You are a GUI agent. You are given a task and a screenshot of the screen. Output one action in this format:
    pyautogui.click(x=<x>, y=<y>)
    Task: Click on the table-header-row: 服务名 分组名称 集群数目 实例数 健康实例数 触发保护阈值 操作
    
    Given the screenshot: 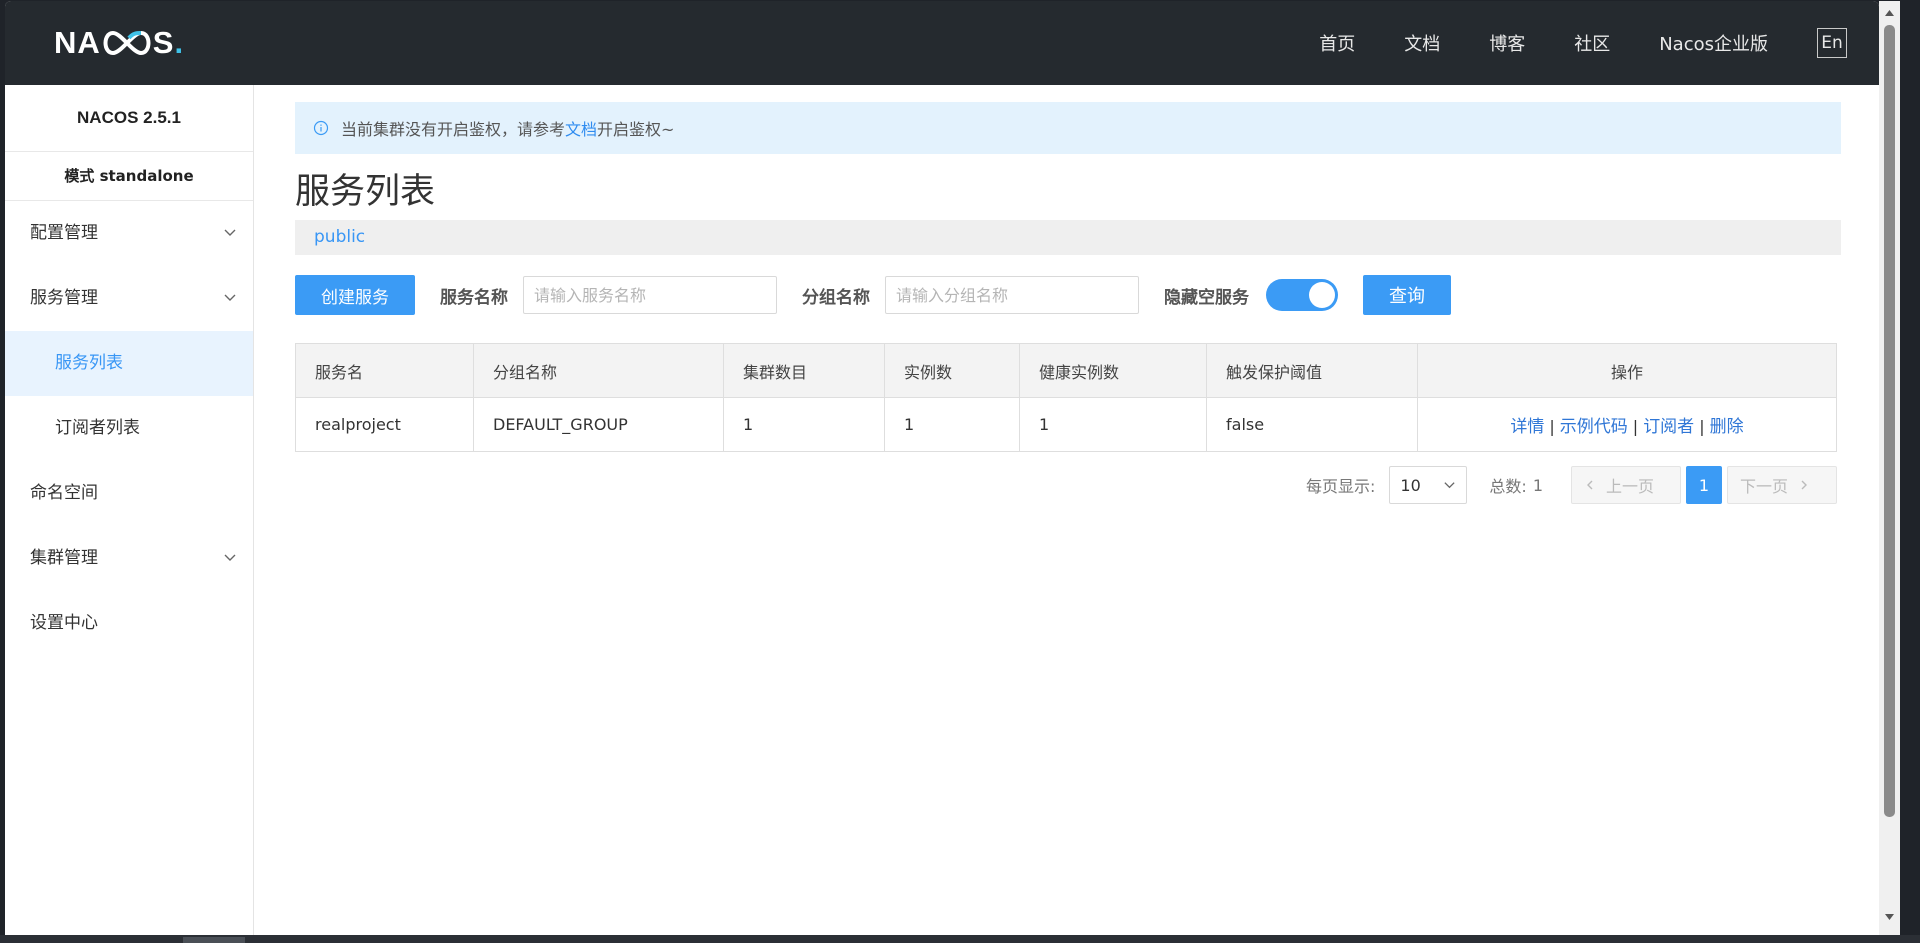 What is the action you would take?
    pyautogui.click(x=1066, y=370)
    